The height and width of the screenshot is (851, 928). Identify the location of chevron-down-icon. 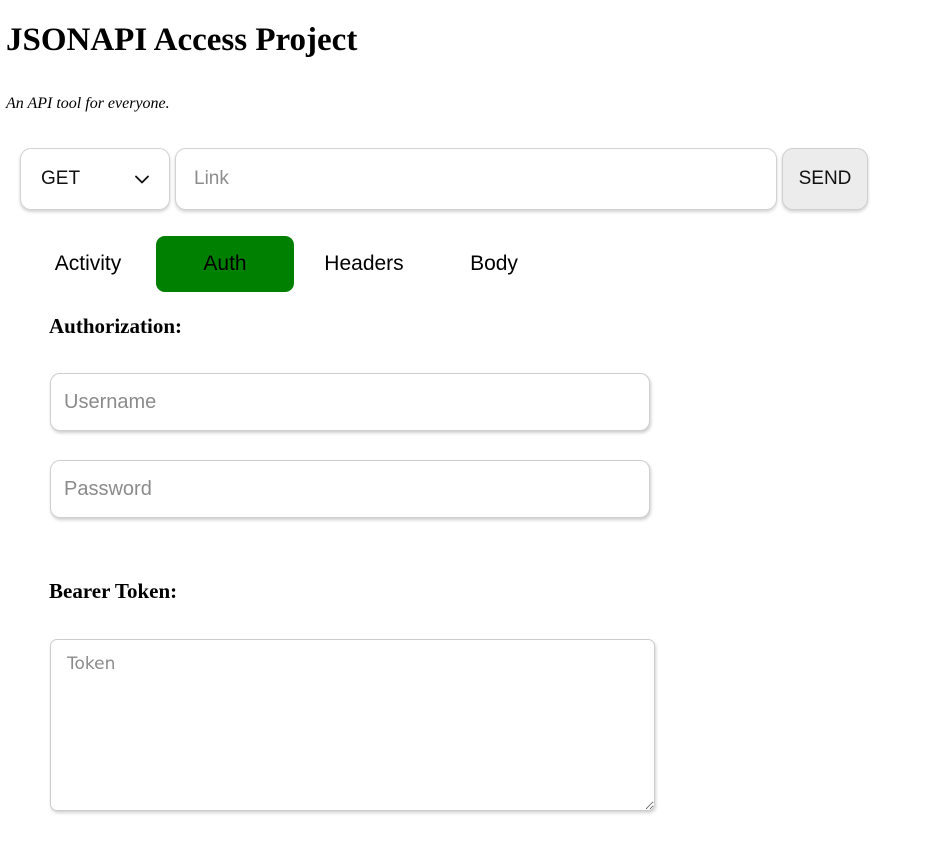
(142, 179).